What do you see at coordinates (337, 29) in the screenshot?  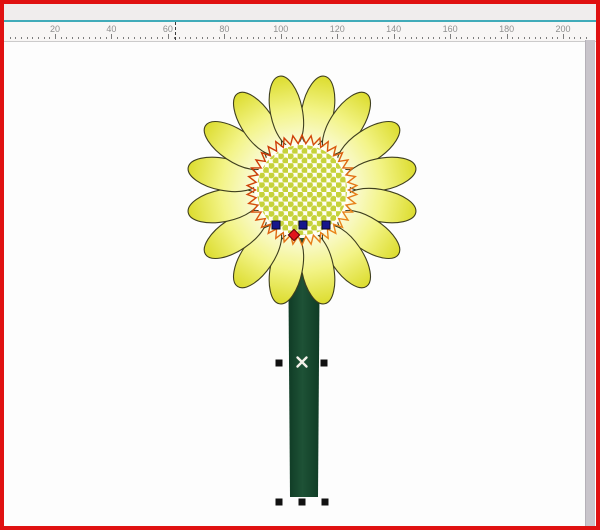 I see `ruler-label: 120` at bounding box center [337, 29].